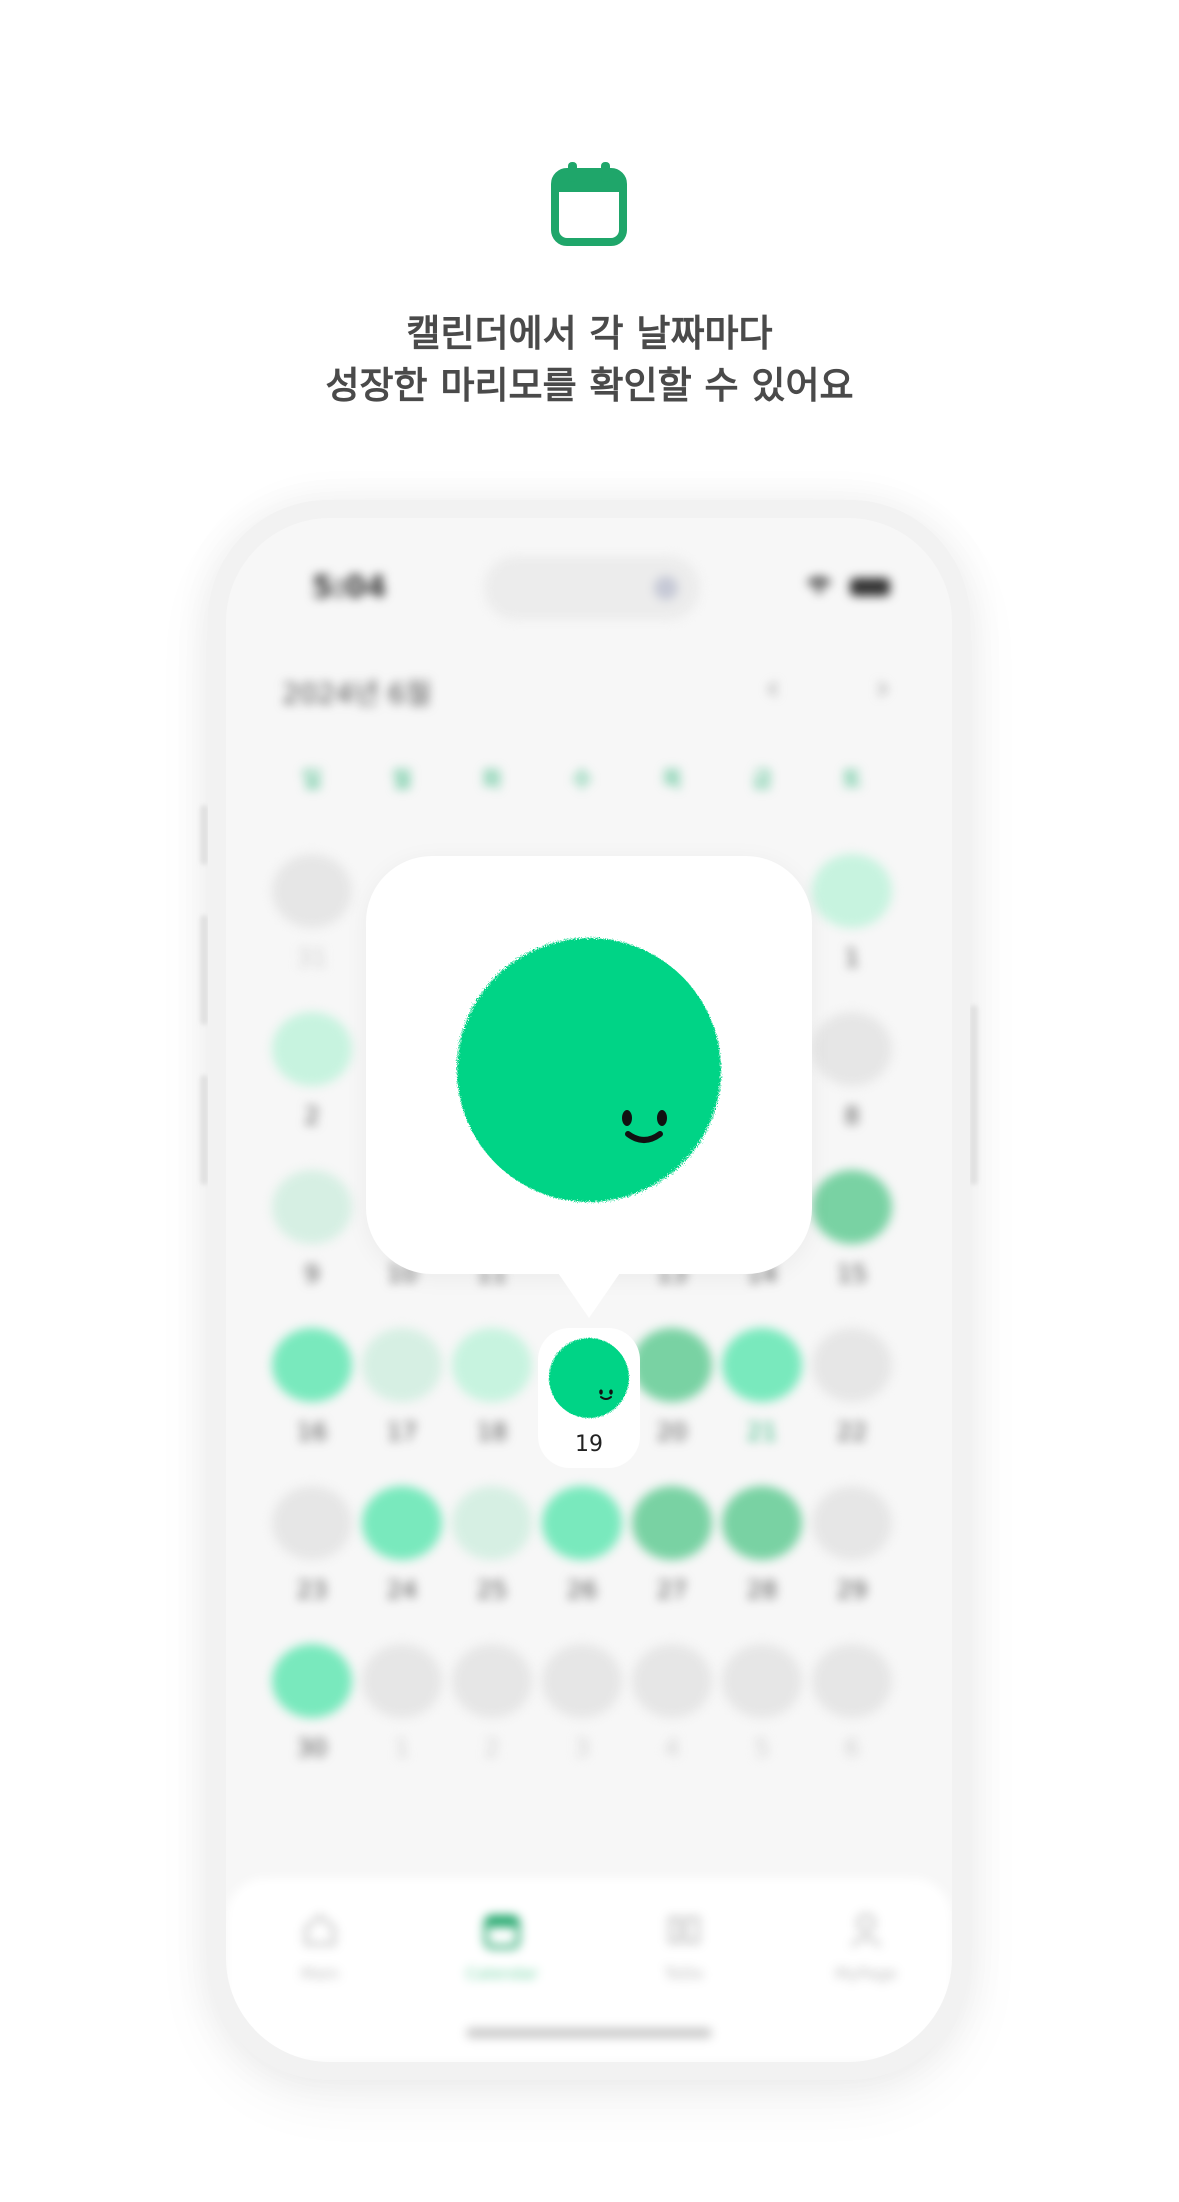 This screenshot has width=1179, height=2202. Describe the element at coordinates (204, 1130) in the screenshot. I see `phone-volume-down` at that location.